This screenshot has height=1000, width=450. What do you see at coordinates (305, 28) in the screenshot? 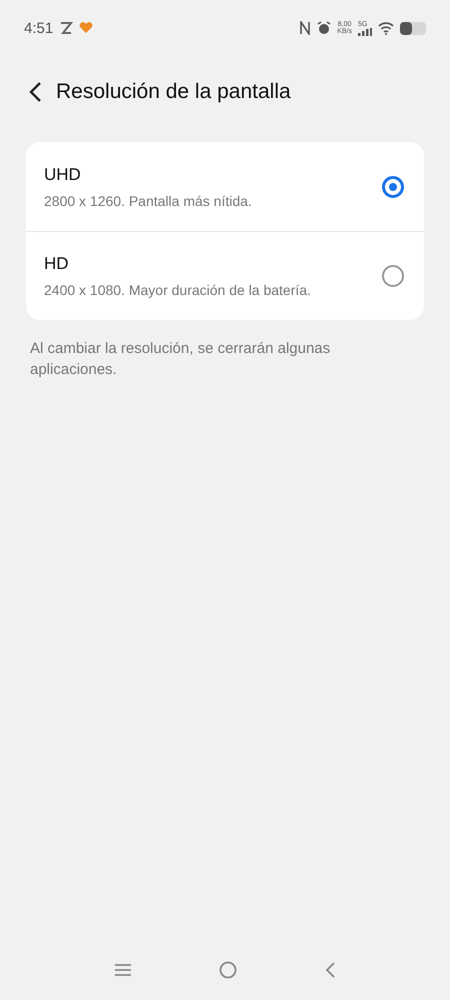
I see `nfc-icon` at bounding box center [305, 28].